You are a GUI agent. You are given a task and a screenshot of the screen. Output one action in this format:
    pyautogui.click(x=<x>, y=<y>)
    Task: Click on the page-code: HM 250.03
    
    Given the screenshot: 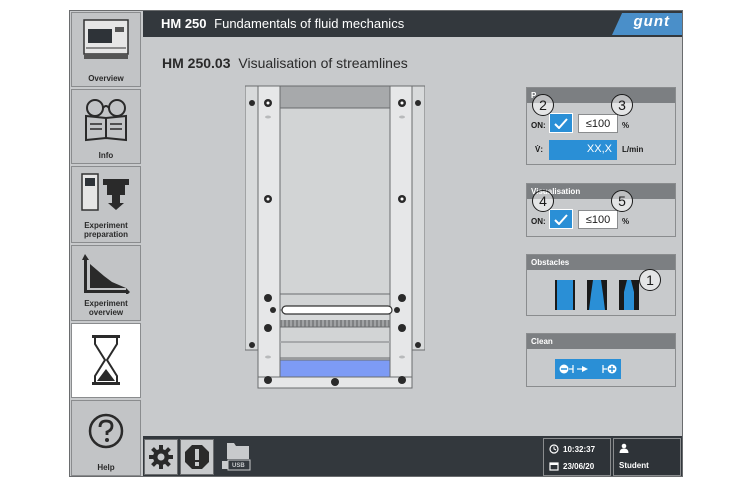 What is the action you would take?
    pyautogui.click(x=196, y=63)
    